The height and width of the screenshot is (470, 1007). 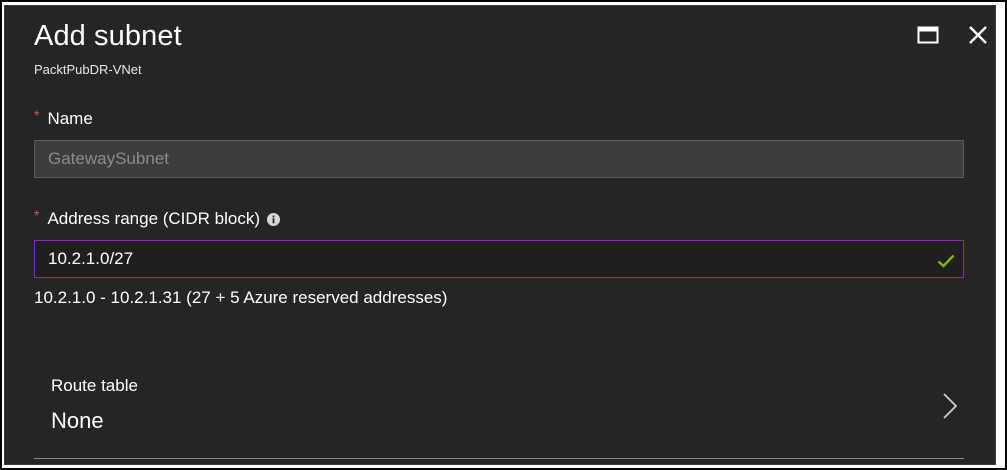 I want to click on panel-subtitle: PacktPubDR-VNet, so click(x=88, y=69).